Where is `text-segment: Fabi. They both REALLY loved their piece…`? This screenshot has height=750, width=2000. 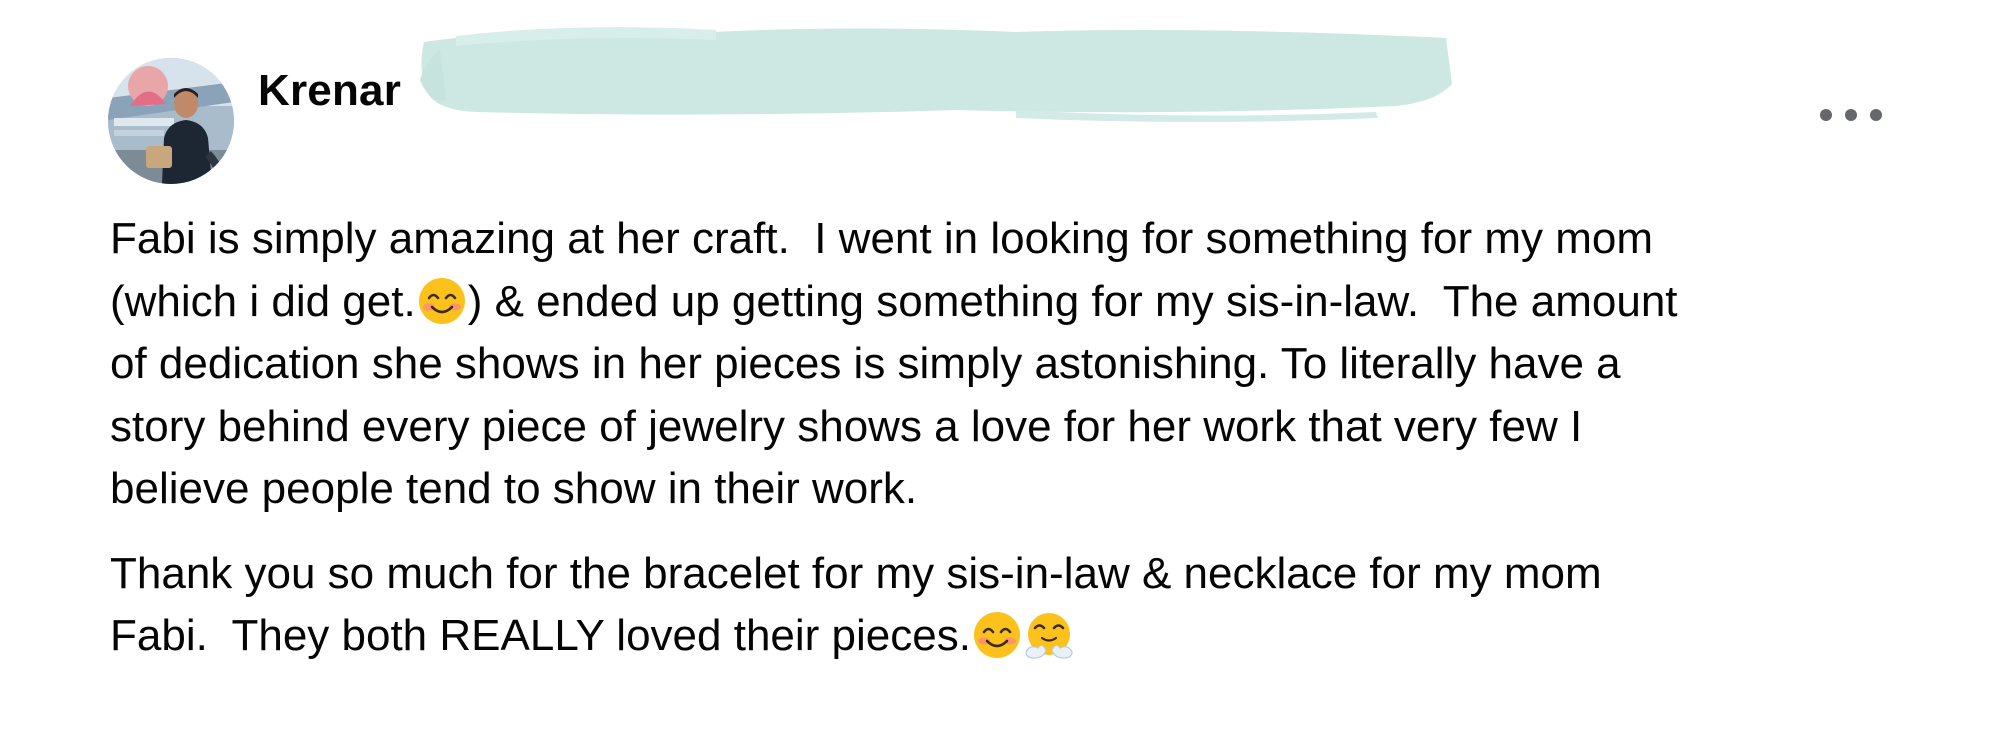 text-segment: Fabi. They both REALLY loved their piece… is located at coordinates (540, 635).